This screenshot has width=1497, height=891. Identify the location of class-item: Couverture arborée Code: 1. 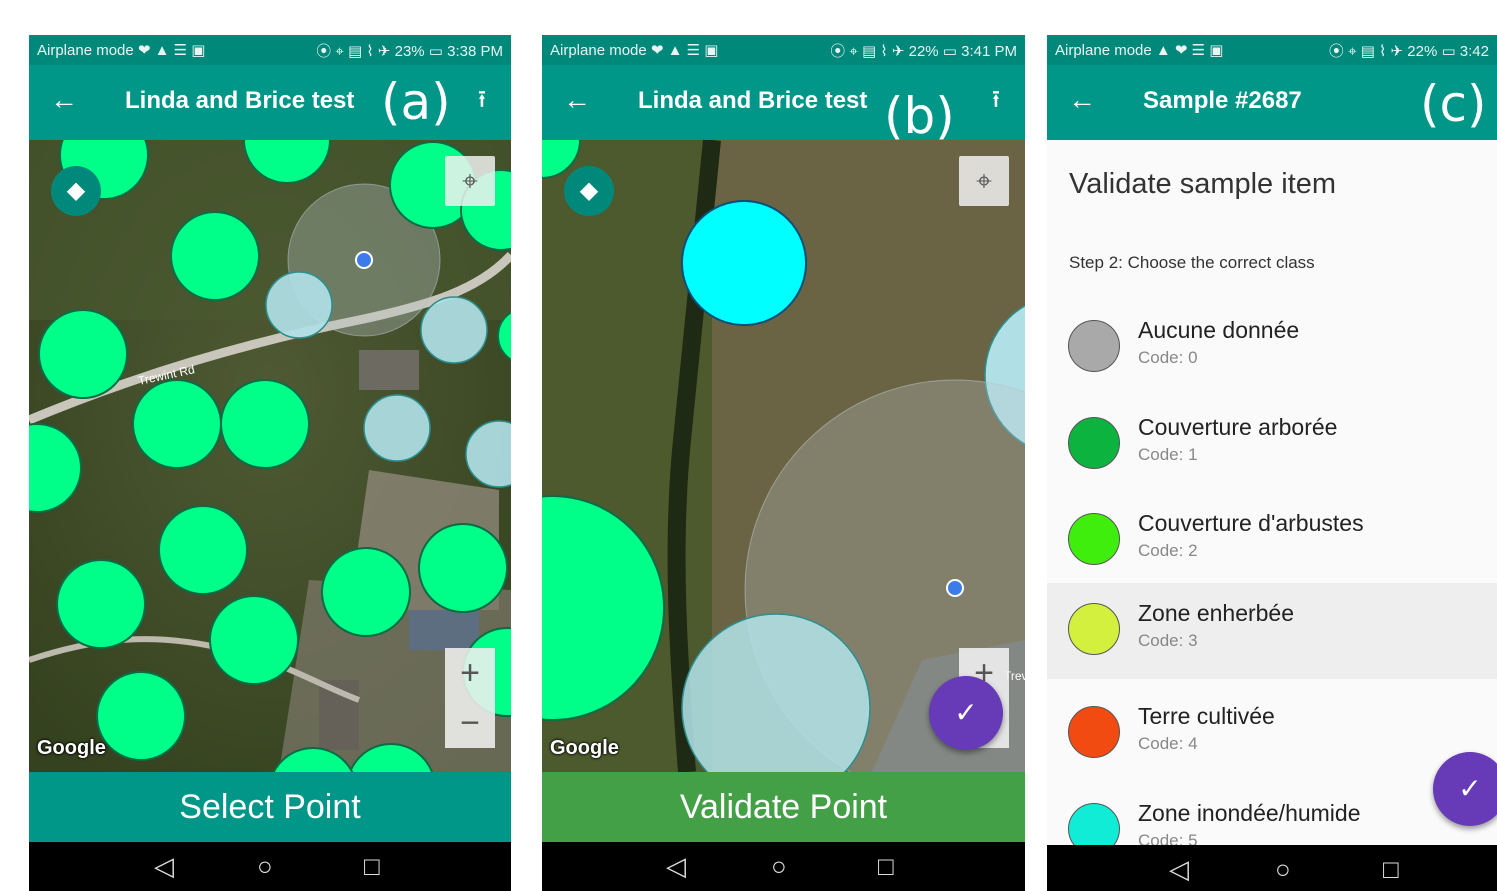
(1272, 452).